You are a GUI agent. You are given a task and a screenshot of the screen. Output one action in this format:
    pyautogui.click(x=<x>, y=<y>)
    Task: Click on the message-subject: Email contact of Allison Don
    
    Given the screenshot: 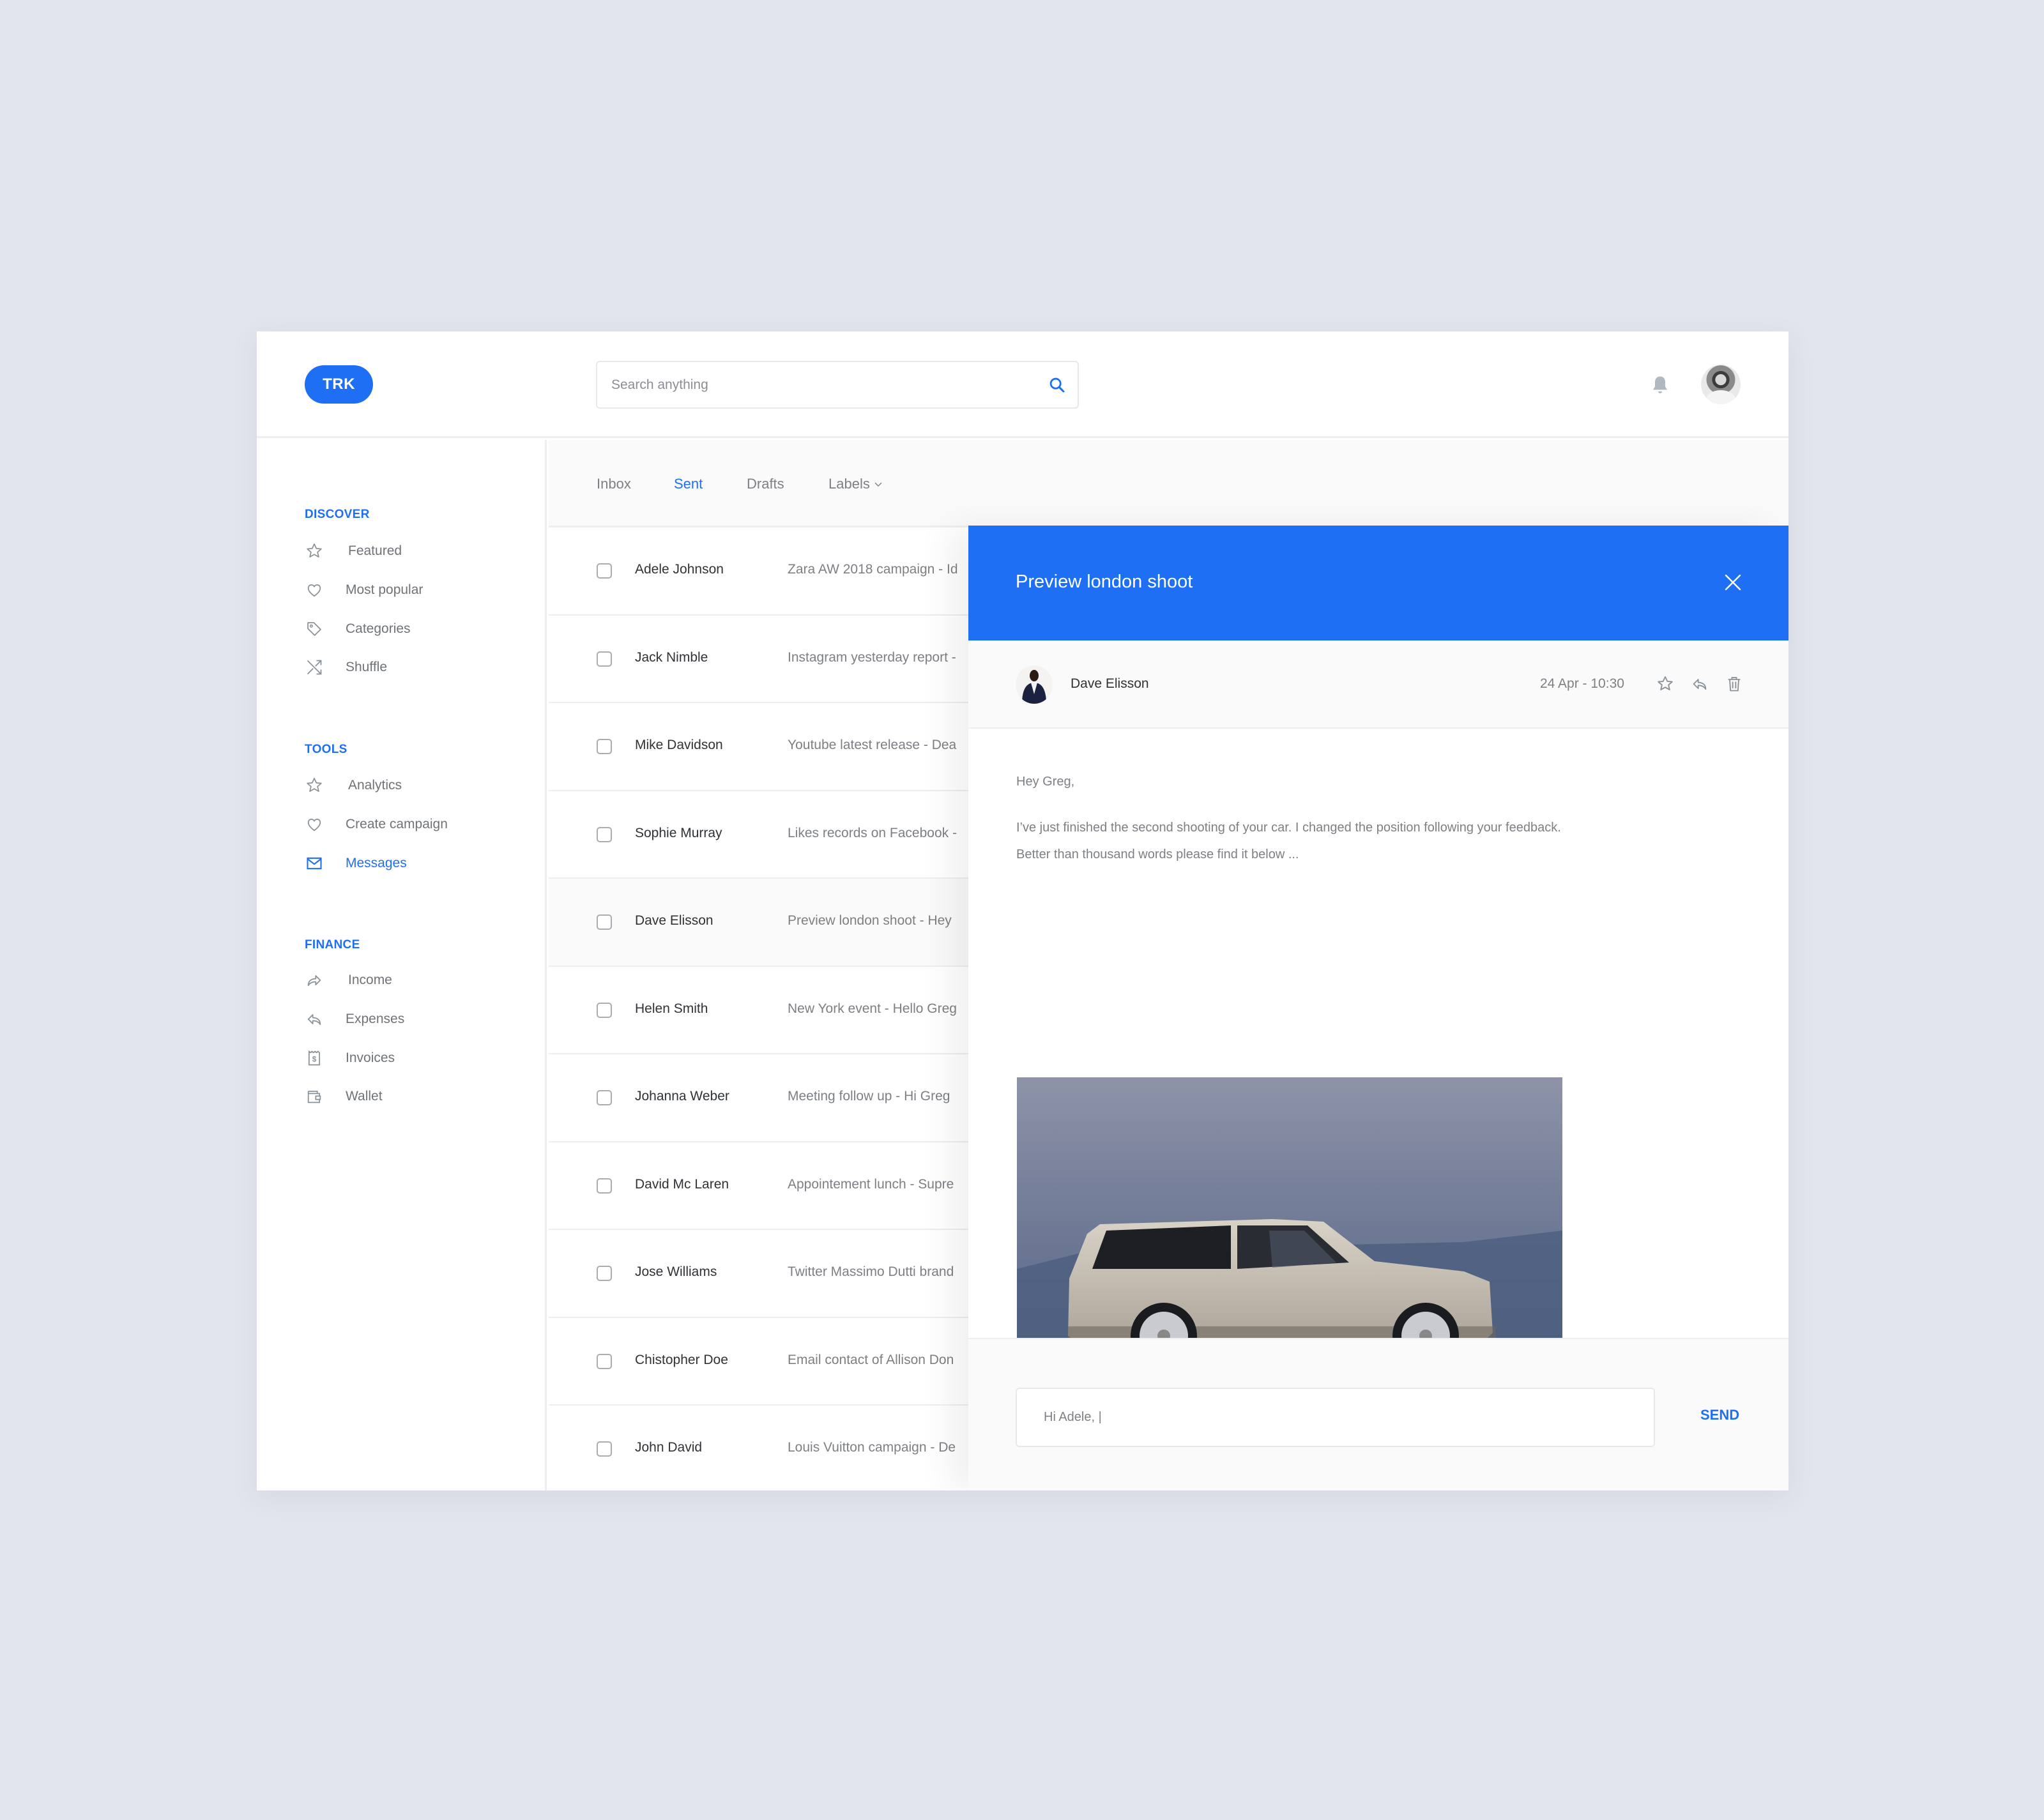 What is the action you would take?
    pyautogui.click(x=871, y=1359)
    